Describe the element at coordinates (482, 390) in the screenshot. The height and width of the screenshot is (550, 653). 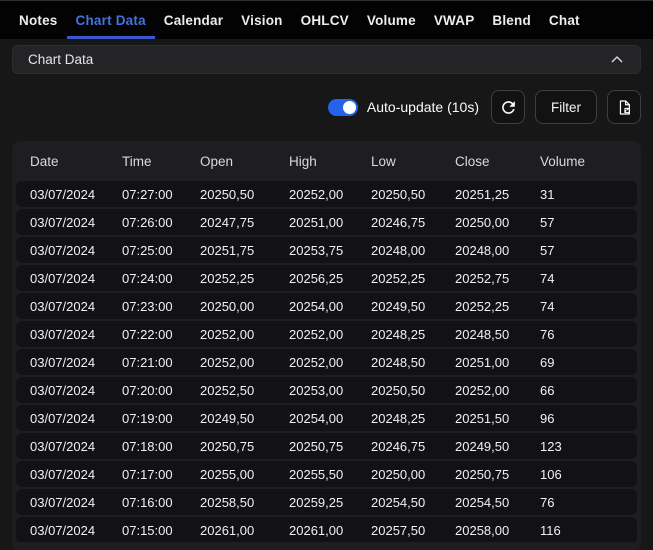
I see `table-cell-close: 20252,00` at that location.